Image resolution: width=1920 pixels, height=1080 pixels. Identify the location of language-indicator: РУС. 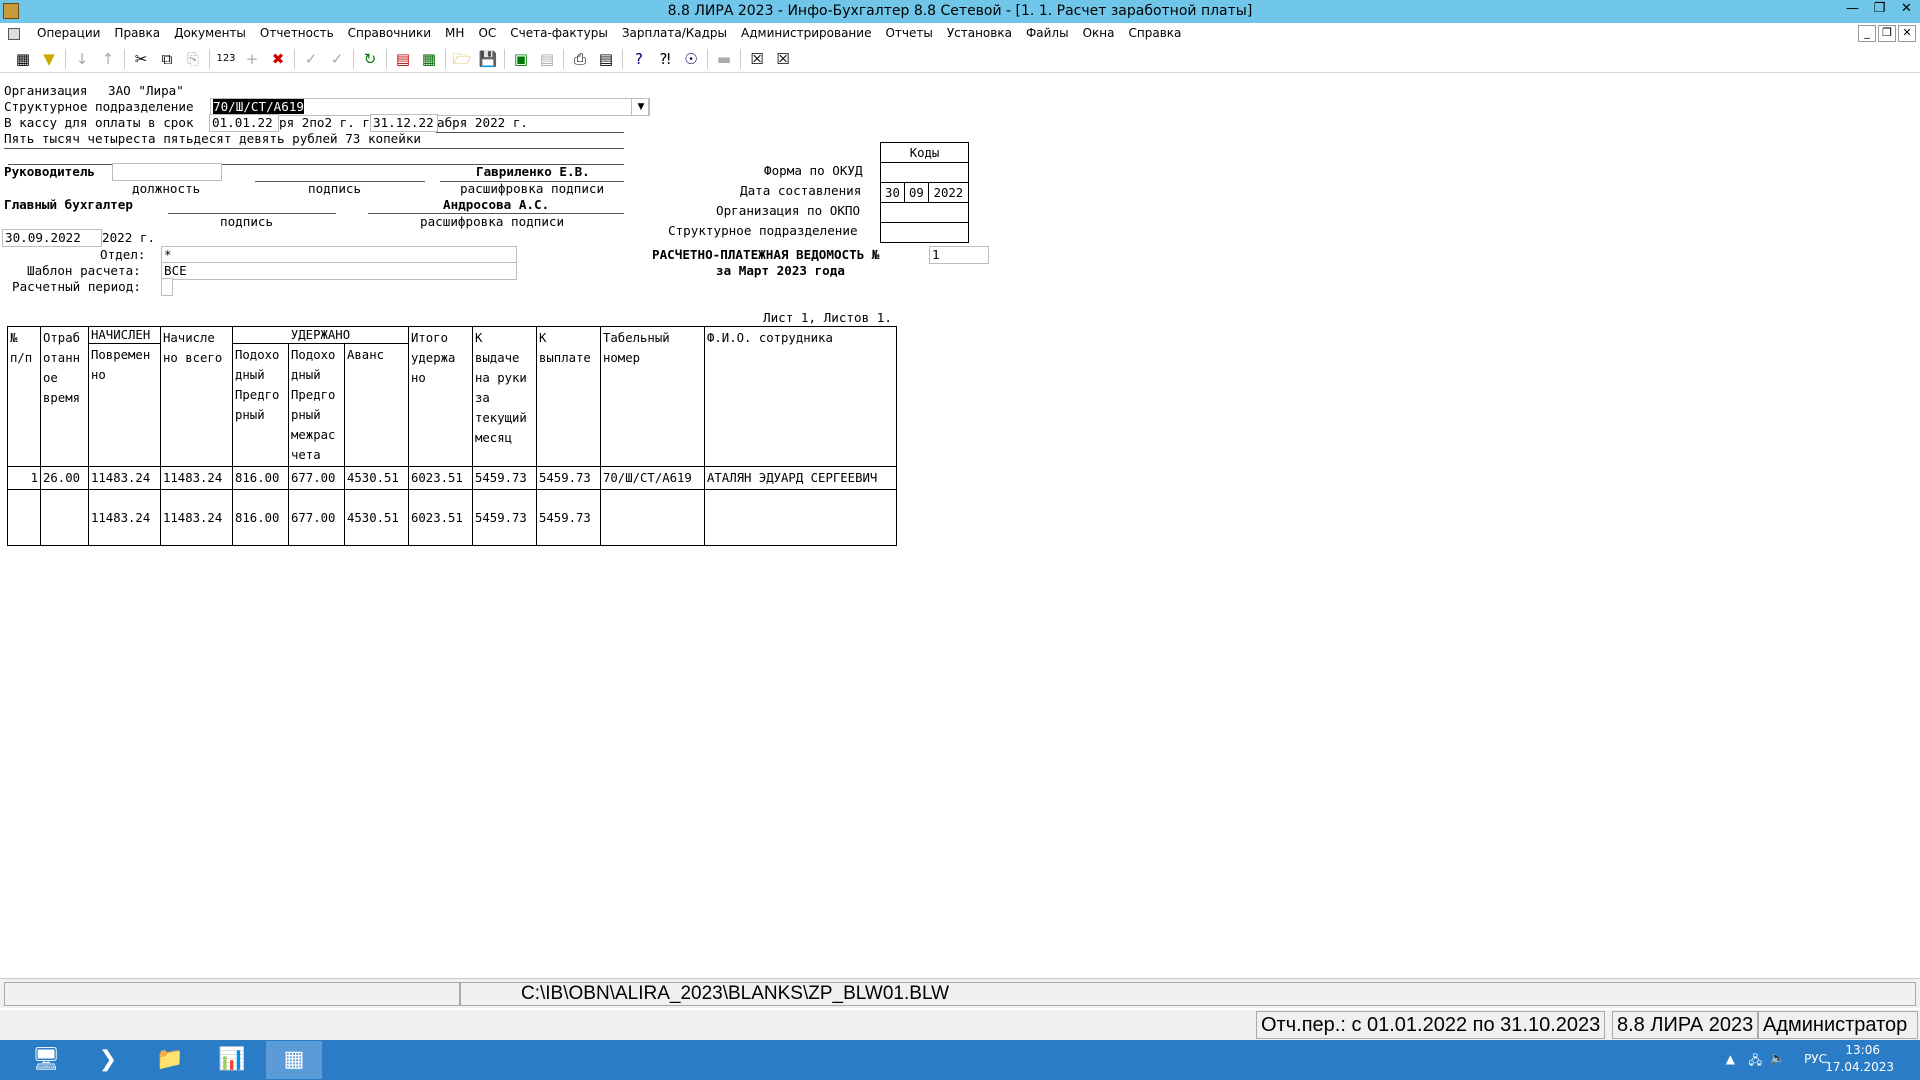
(1815, 1059).